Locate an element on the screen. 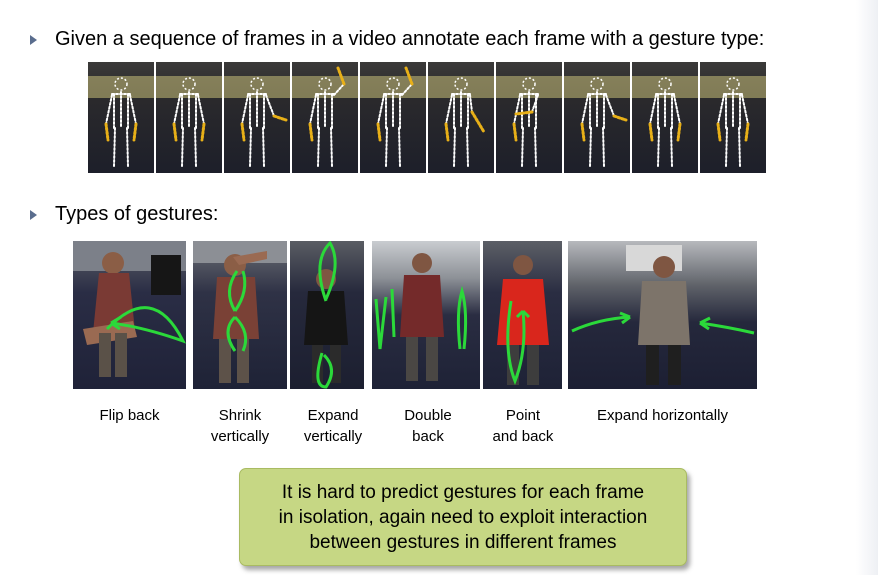 This screenshot has height=575, width=878. bullet-text: Types of gestures: is located at coordinates (137, 214).